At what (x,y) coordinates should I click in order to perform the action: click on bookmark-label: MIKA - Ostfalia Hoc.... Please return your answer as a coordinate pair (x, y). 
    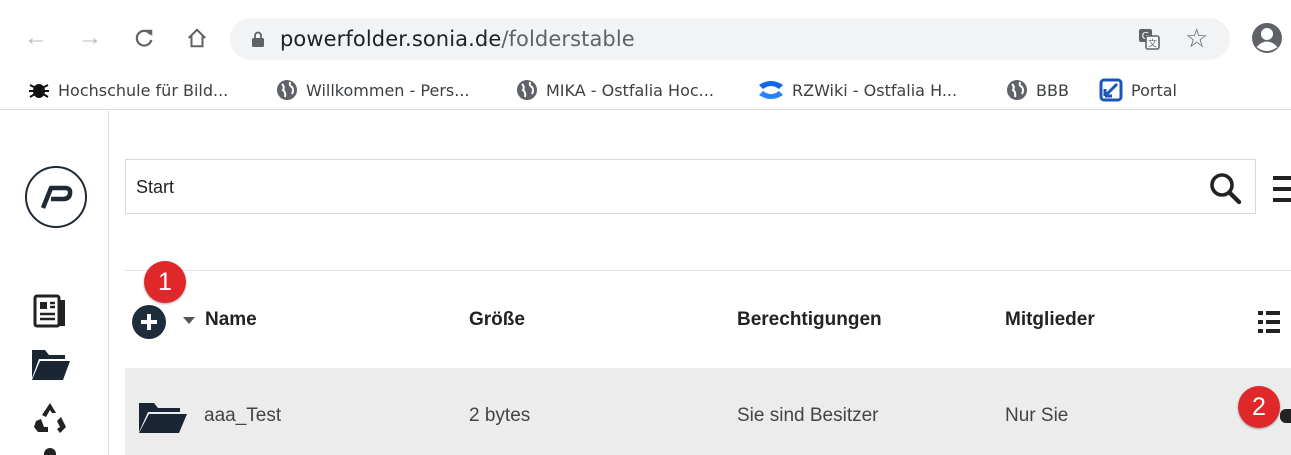
    Looking at the image, I should click on (630, 90).